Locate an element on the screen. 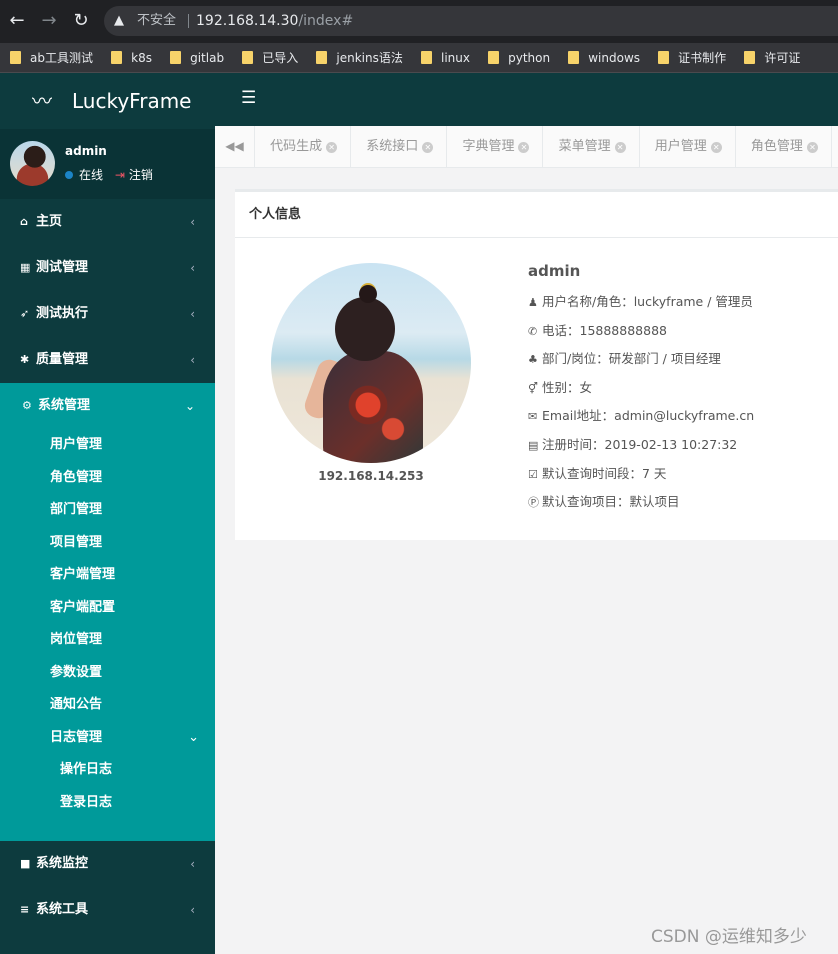  sidebar-subitem: 客户端配置 is located at coordinates (107, 608).